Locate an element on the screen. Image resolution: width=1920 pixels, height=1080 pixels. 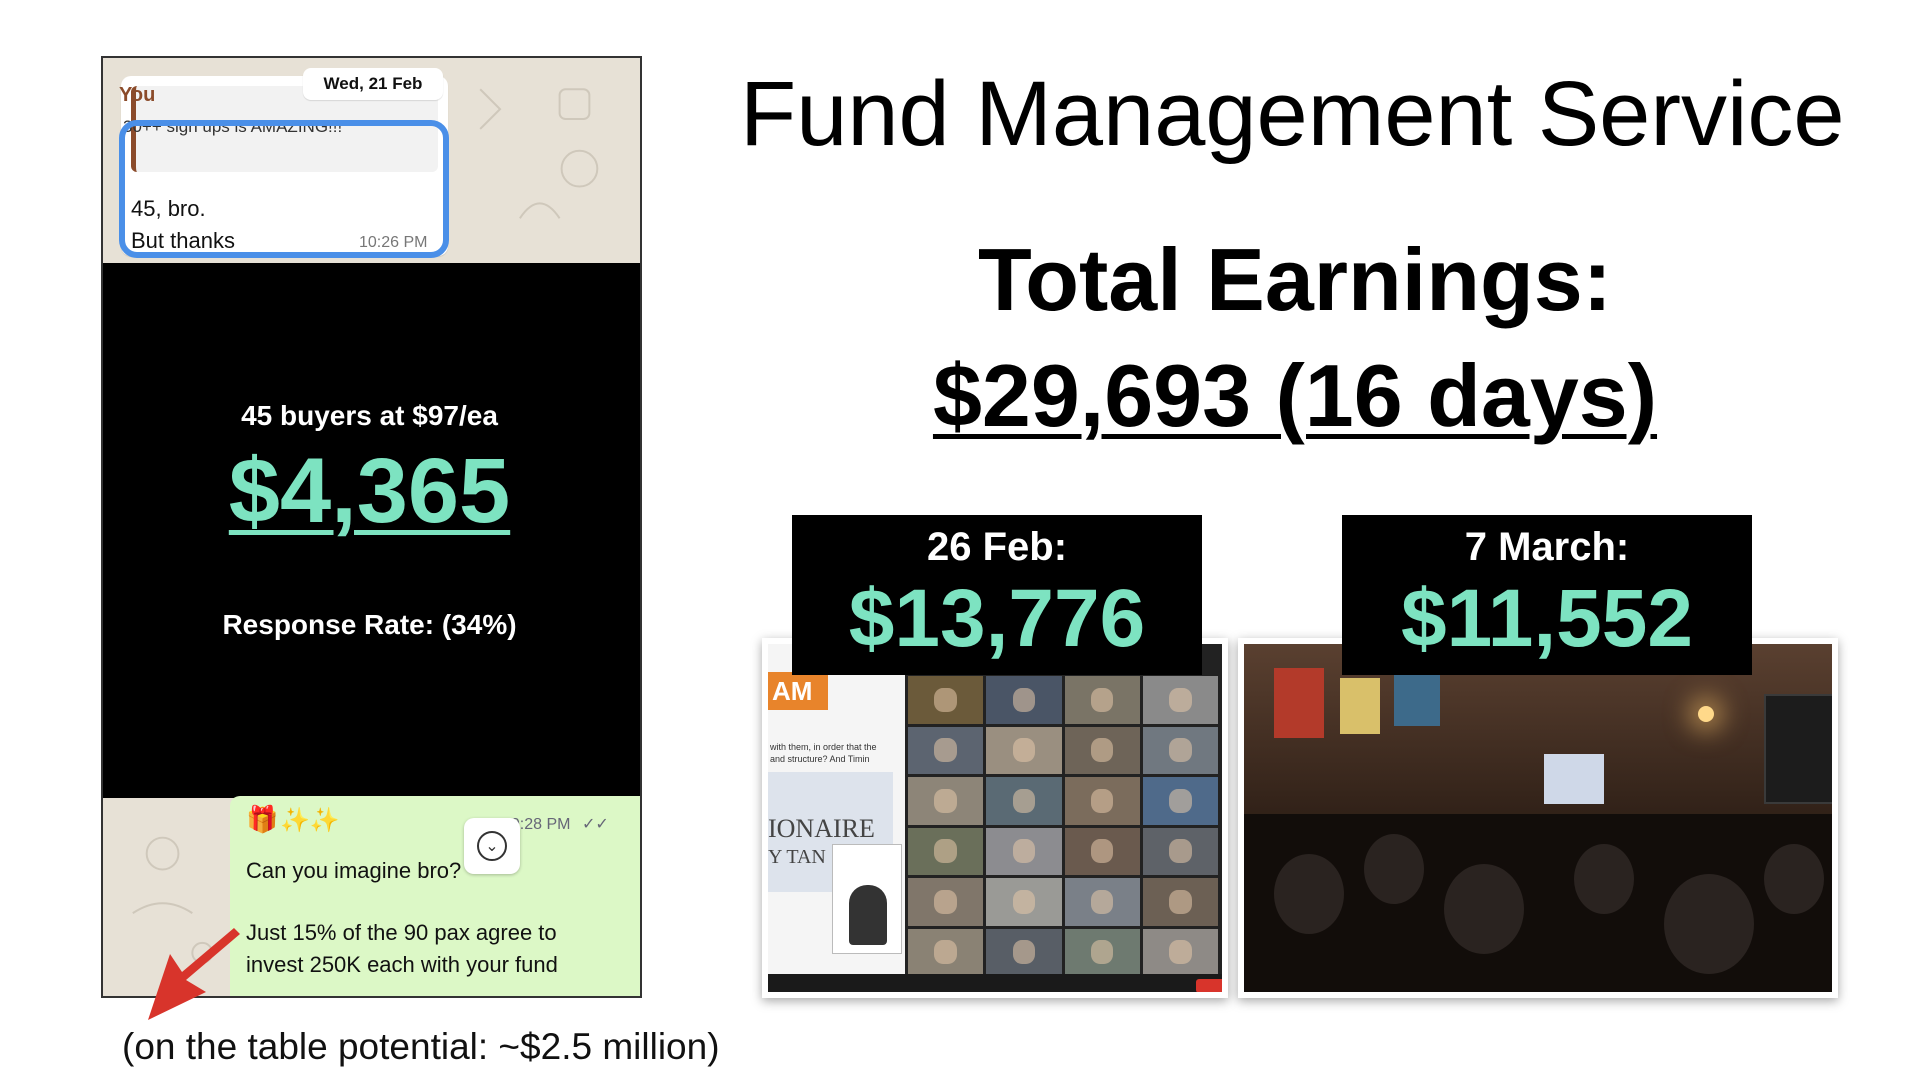
audience is located at coordinates (1538, 903).